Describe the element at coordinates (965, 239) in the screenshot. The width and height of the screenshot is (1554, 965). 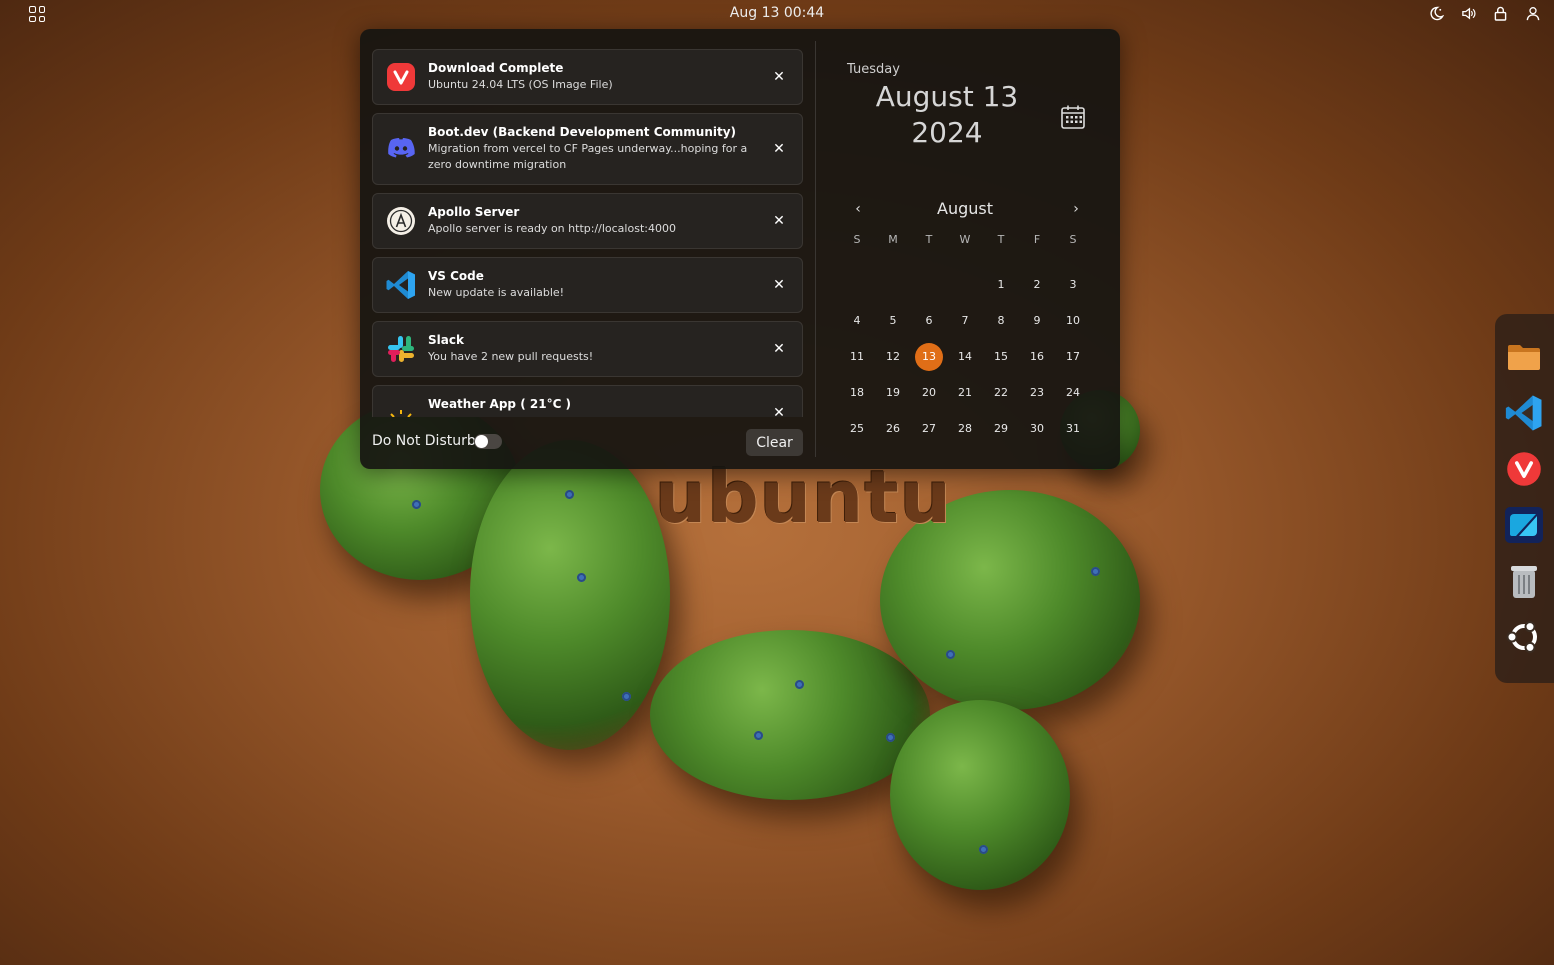
I see `weekday-header: W` at that location.